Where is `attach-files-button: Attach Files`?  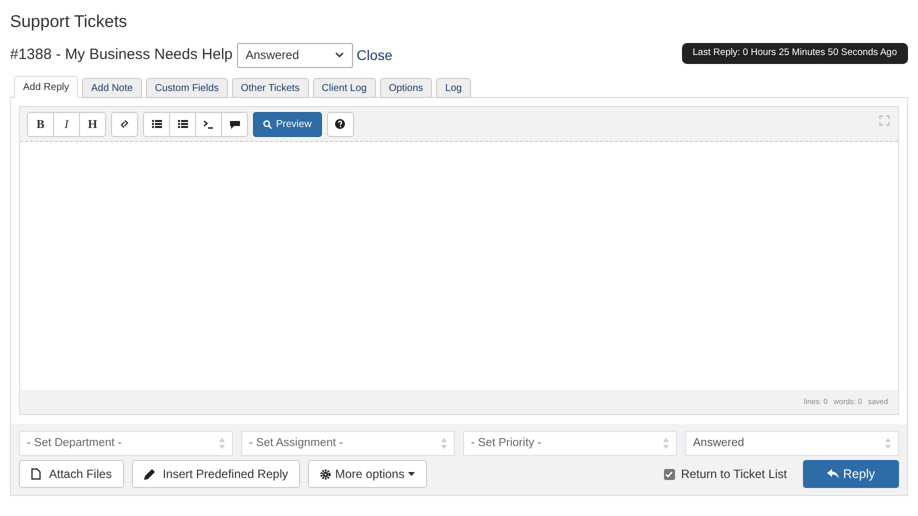
attach-files-button: Attach Files is located at coordinates (71, 474).